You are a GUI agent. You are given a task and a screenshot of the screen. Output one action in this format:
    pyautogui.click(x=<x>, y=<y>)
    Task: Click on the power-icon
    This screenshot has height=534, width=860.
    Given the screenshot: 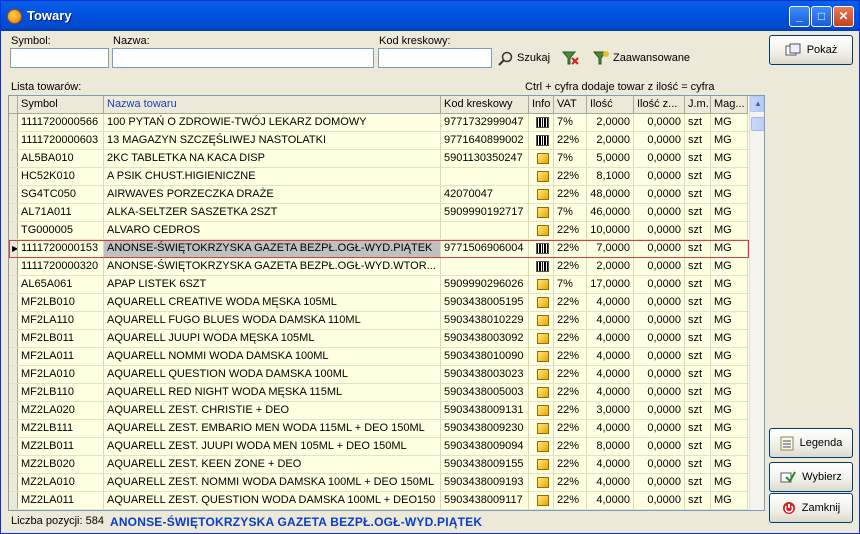 What is the action you would take?
    pyautogui.click(x=788, y=508)
    